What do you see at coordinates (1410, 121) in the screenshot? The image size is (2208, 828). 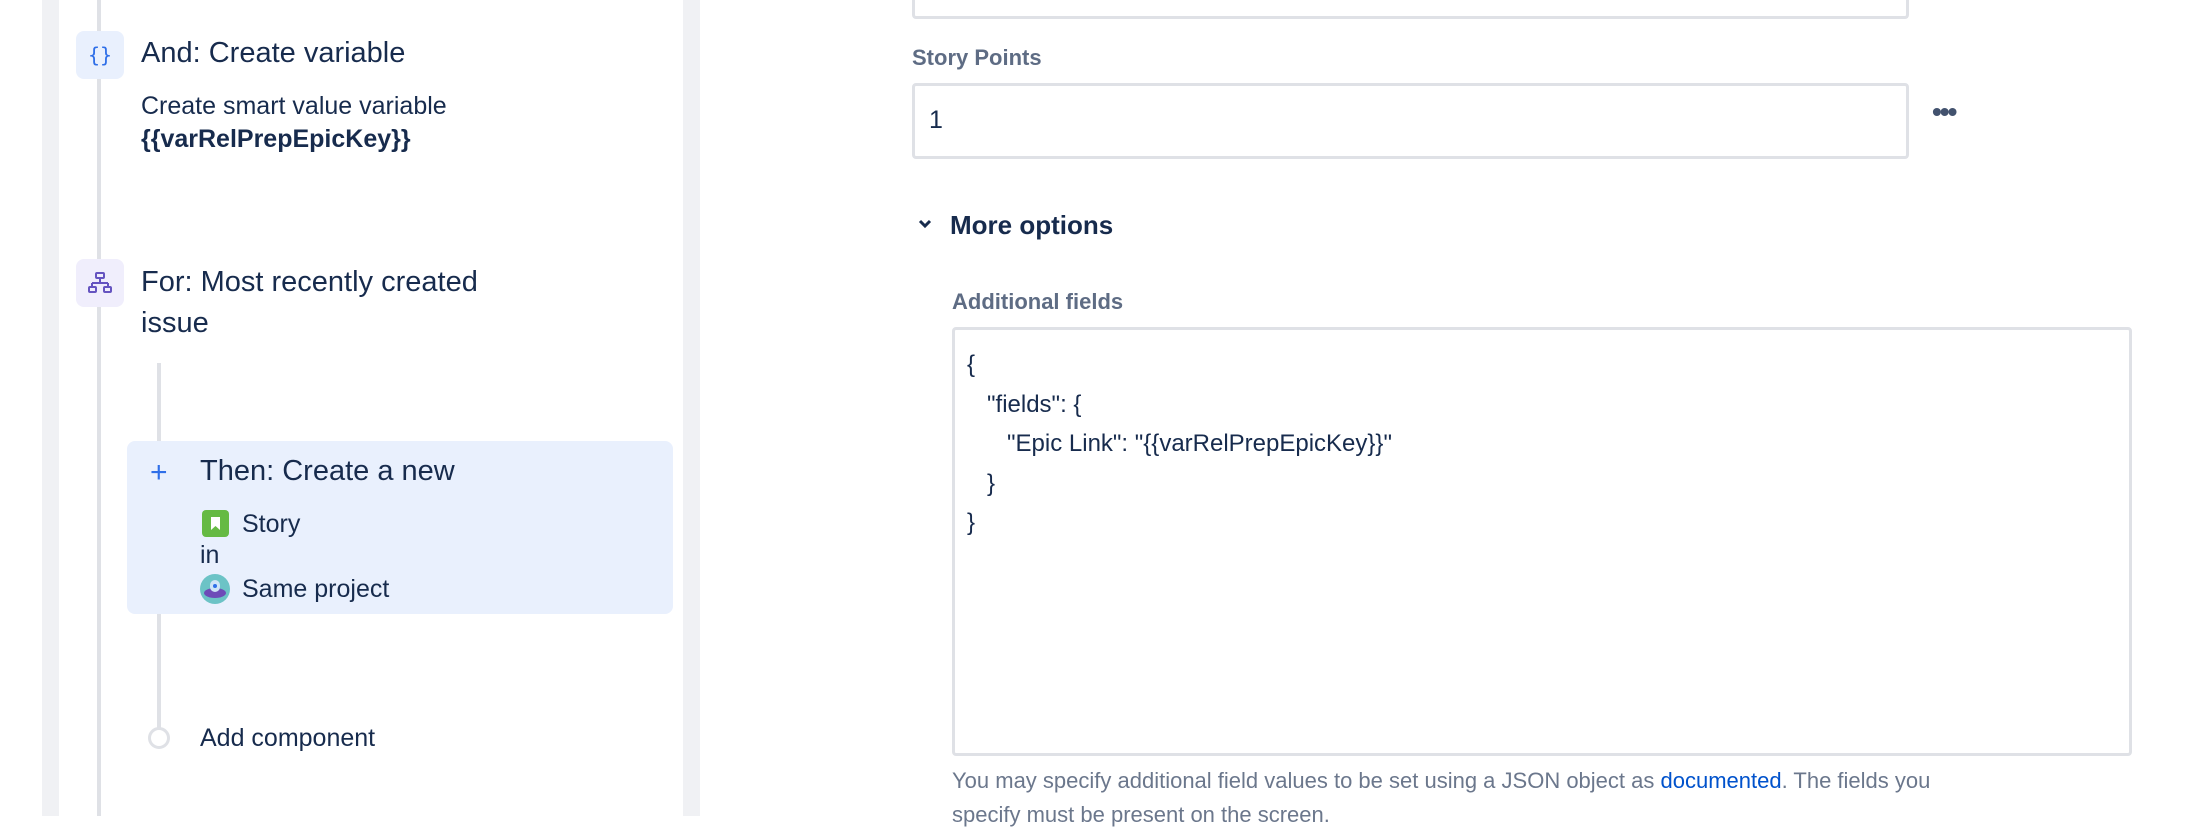 I see `story-points-input: 1` at bounding box center [1410, 121].